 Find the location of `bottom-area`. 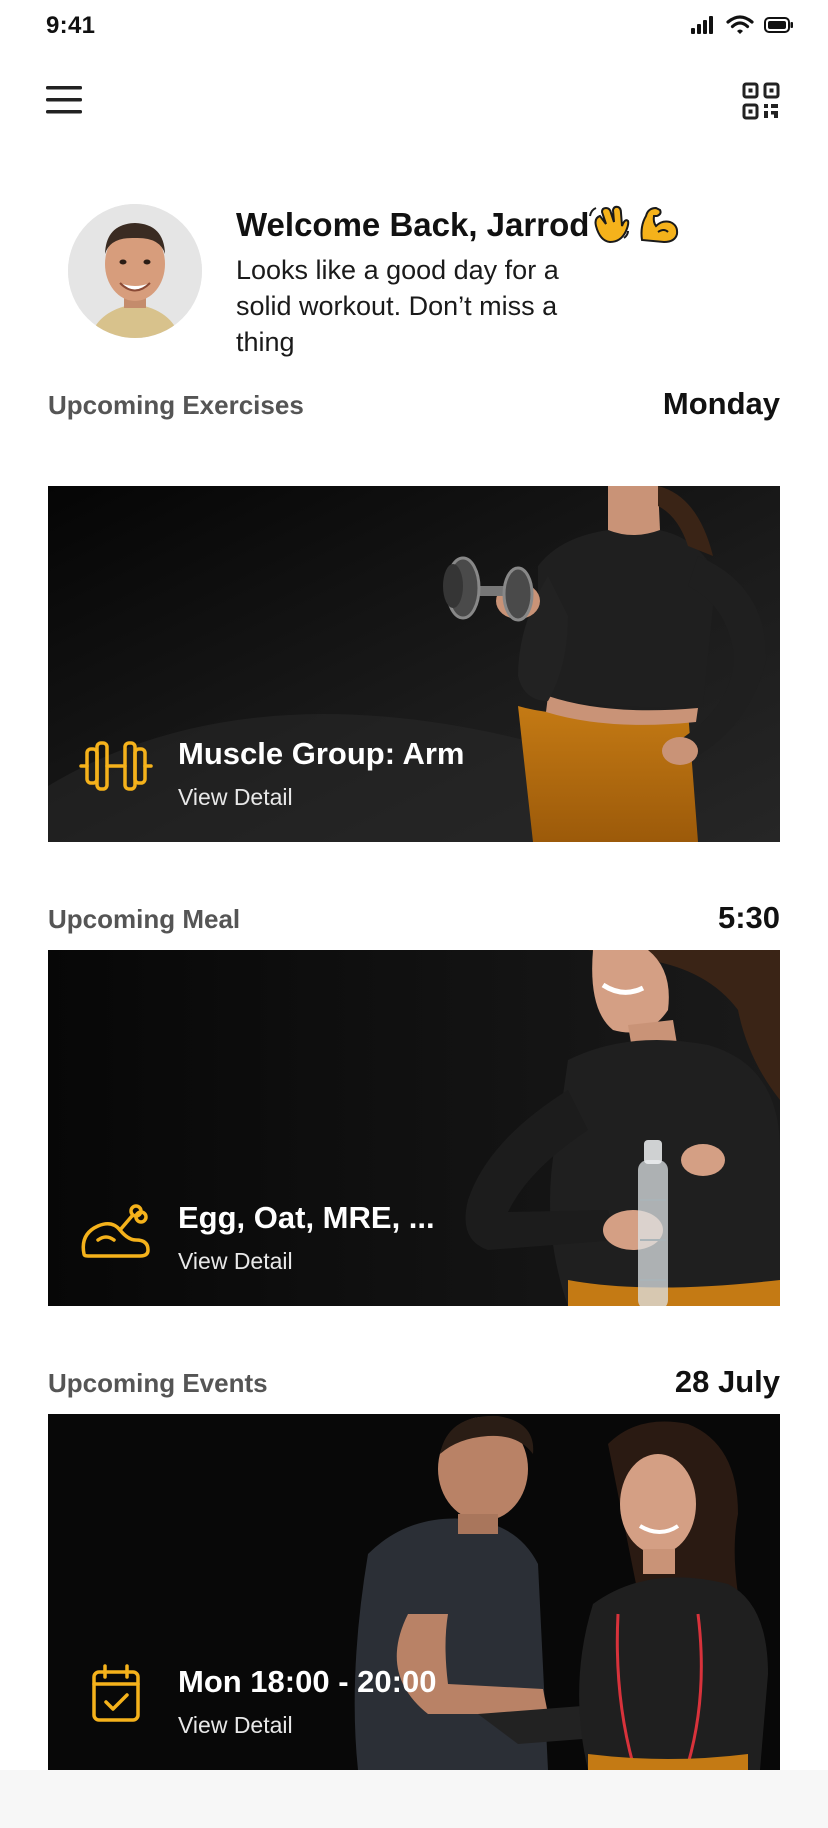

bottom-area is located at coordinates (414, 1799).